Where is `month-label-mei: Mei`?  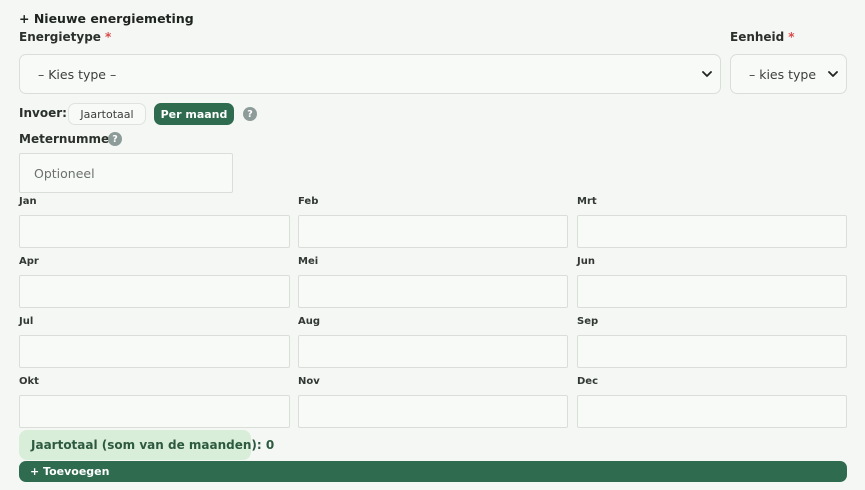 month-label-mei: Mei is located at coordinates (308, 261).